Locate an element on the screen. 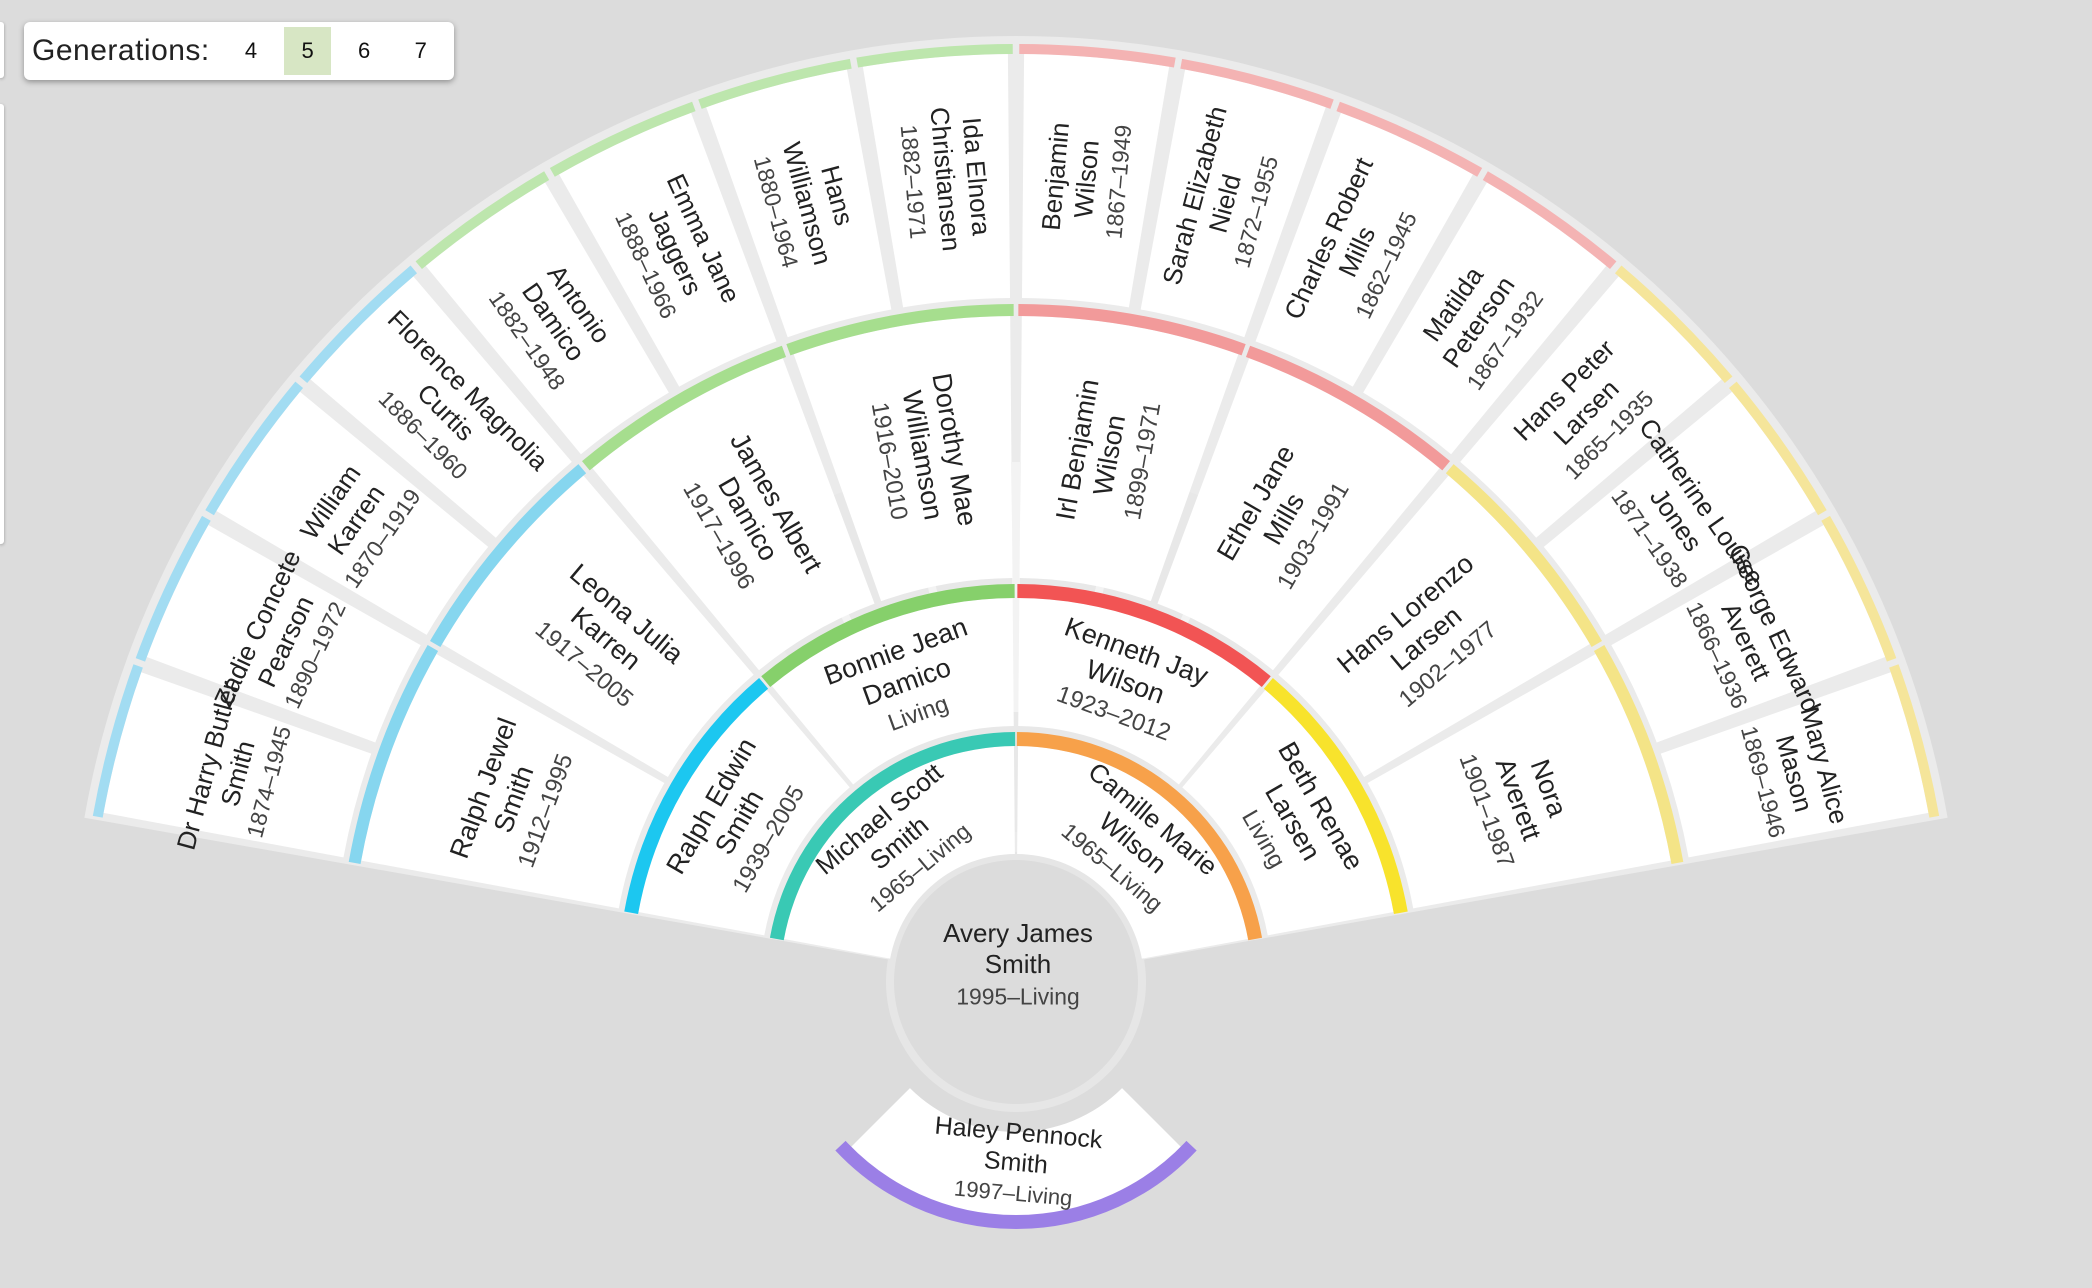 The width and height of the screenshot is (2092, 1288). person-name: Avery James is located at coordinates (1018, 933).